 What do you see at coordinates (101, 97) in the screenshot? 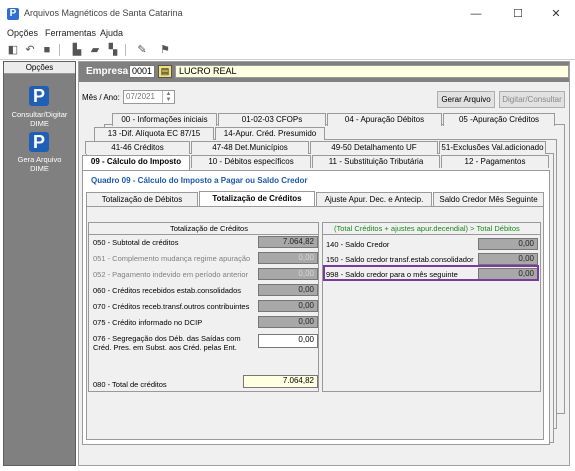
I see `periodo-label: Mês / Ano:` at bounding box center [101, 97].